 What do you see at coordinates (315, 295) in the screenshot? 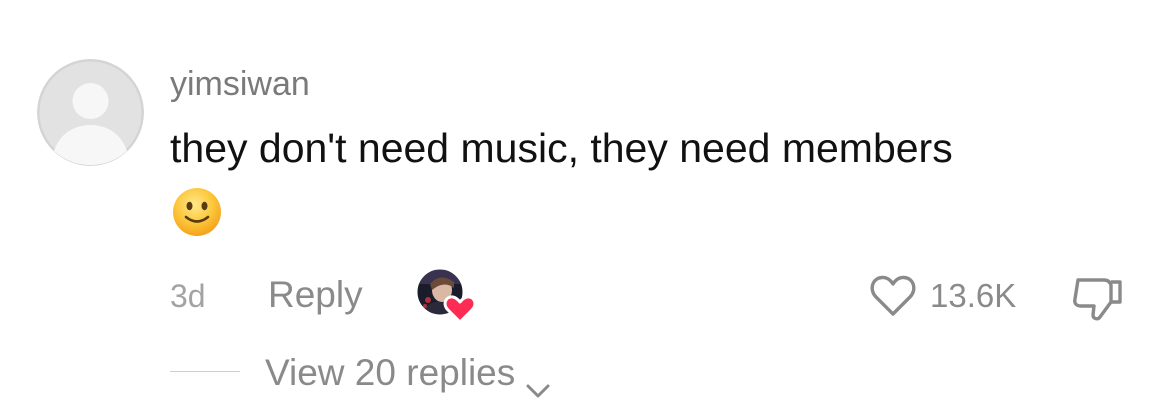
I see `reply-button: Reply` at bounding box center [315, 295].